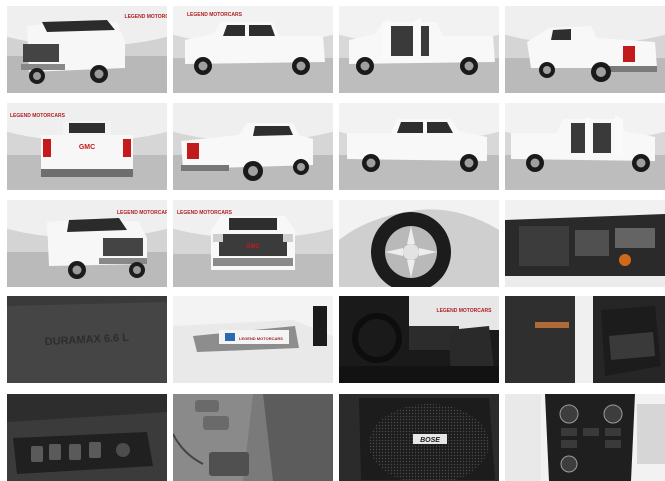 Image resolution: width=665 pixels, height=481 pixels. What do you see at coordinates (87, 339) in the screenshot?
I see `thumbnail-engine-cover: DURAMAX 6.6 L` at bounding box center [87, 339].